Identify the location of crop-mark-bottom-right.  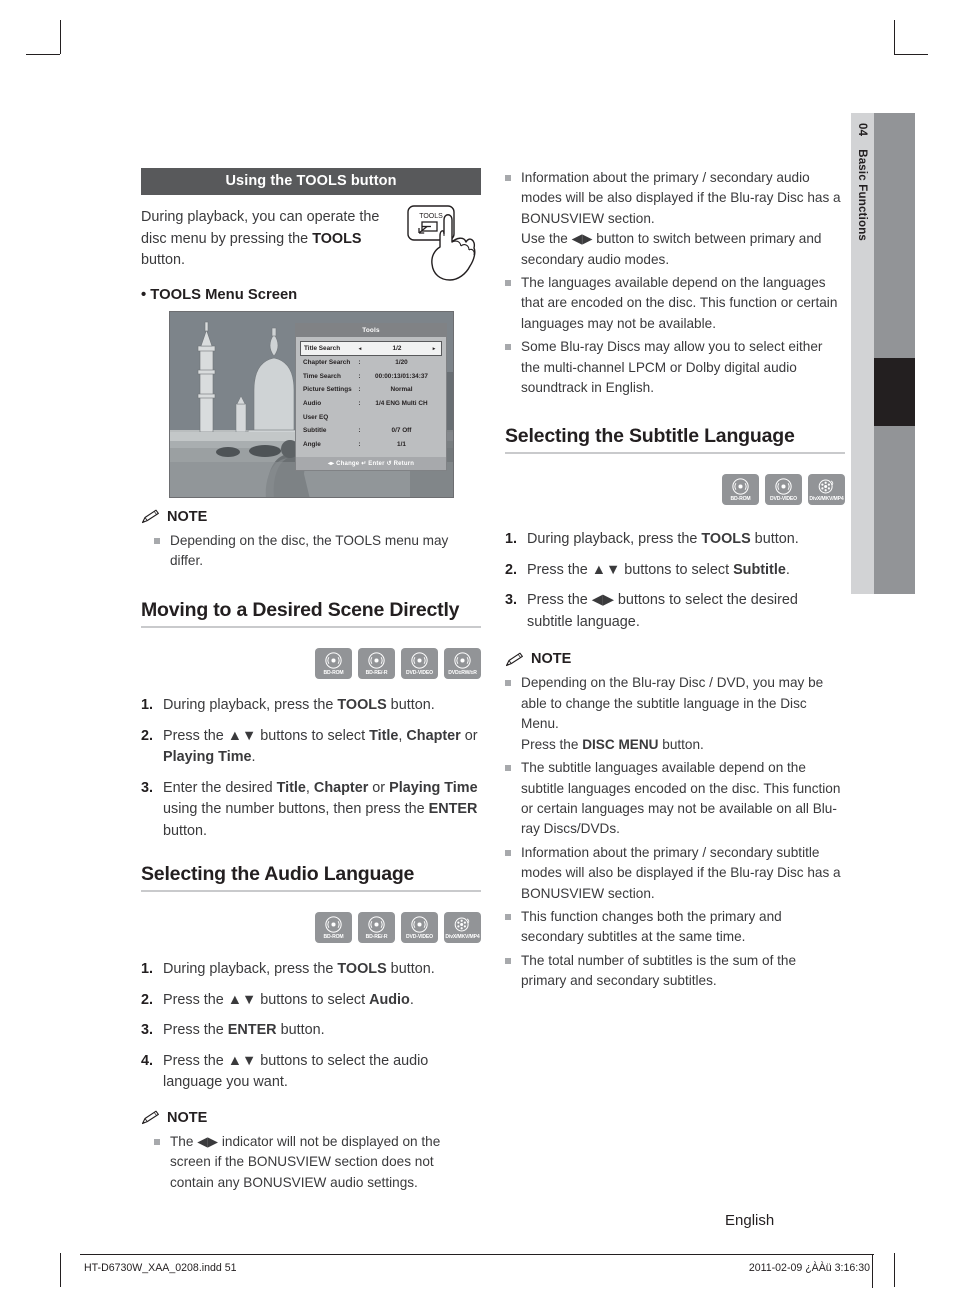
(894, 1270).